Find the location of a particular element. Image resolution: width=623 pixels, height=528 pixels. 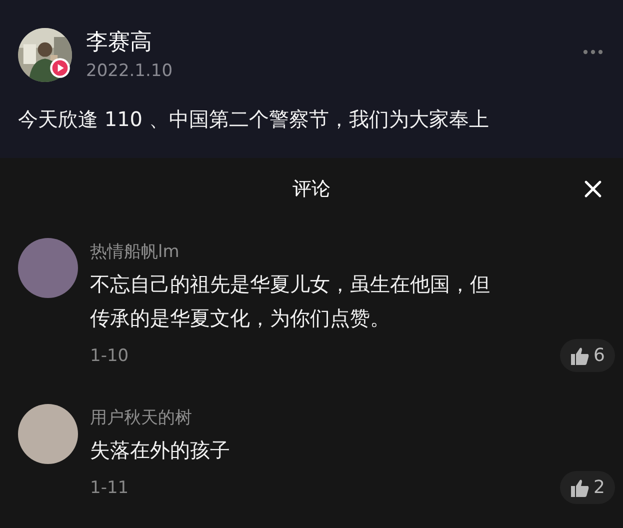

like-button: 6 is located at coordinates (587, 355).